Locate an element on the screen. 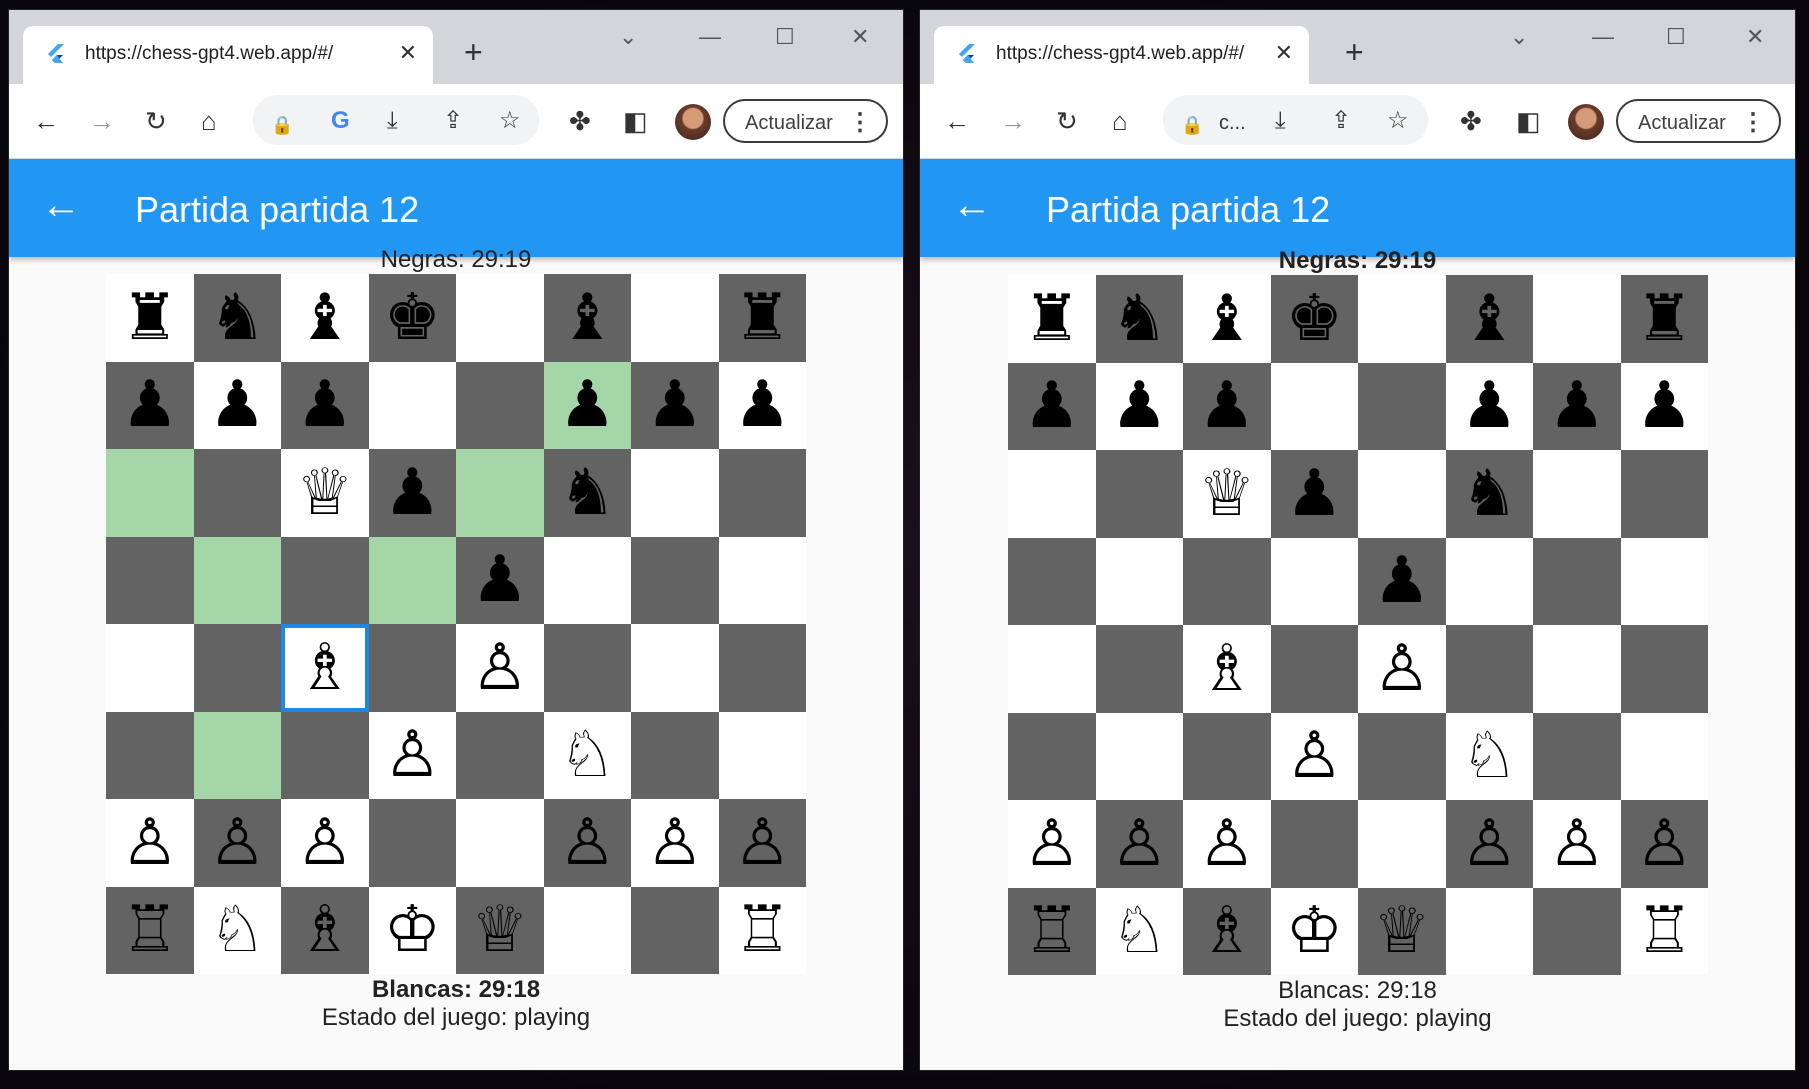  menu-icon: ⋮ is located at coordinates (1753, 123).